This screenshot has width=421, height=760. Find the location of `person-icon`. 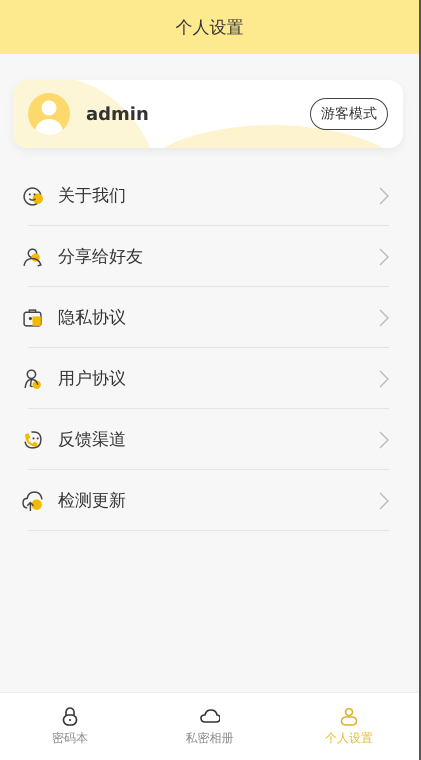

person-icon is located at coordinates (349, 716).